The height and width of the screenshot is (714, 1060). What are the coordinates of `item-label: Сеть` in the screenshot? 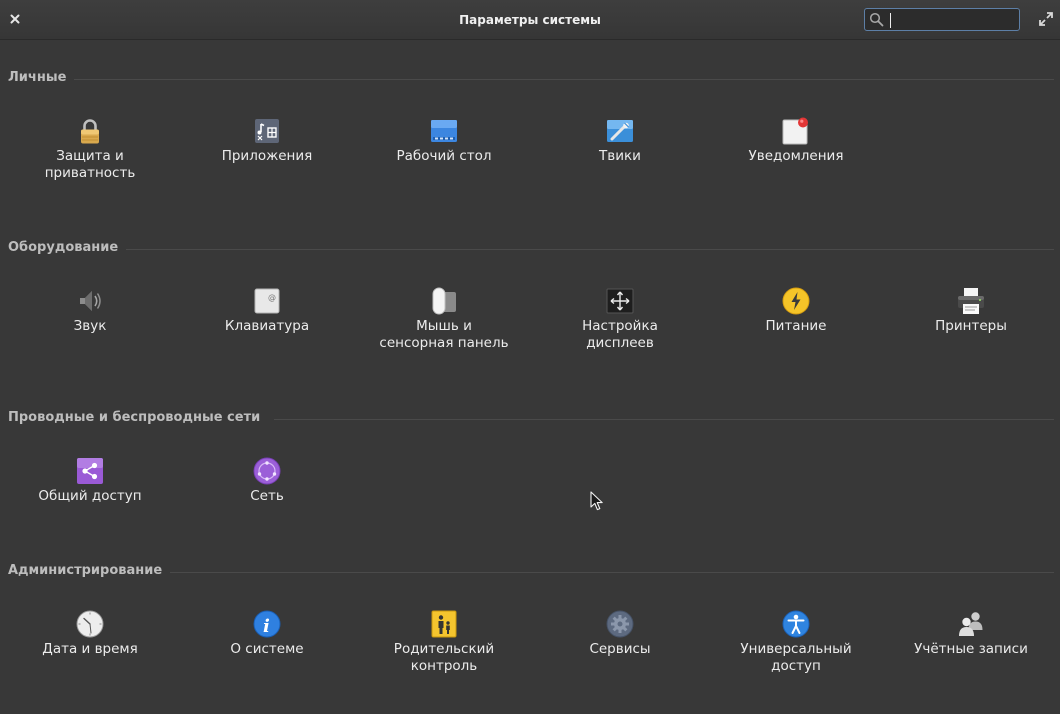 It's located at (267, 496).